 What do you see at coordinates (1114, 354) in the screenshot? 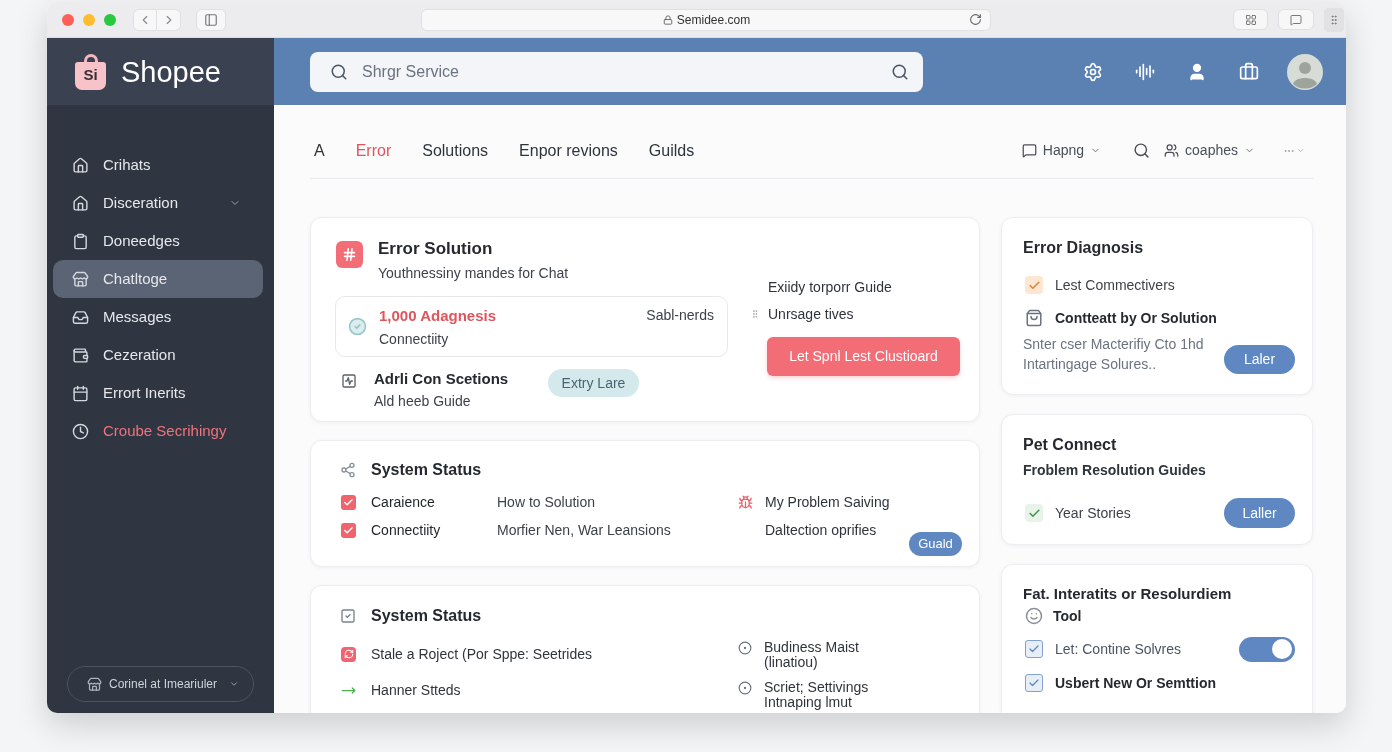
I see `description: Snter cser Macterifiy Cto 1hd Intartingage Solures..` at bounding box center [1114, 354].